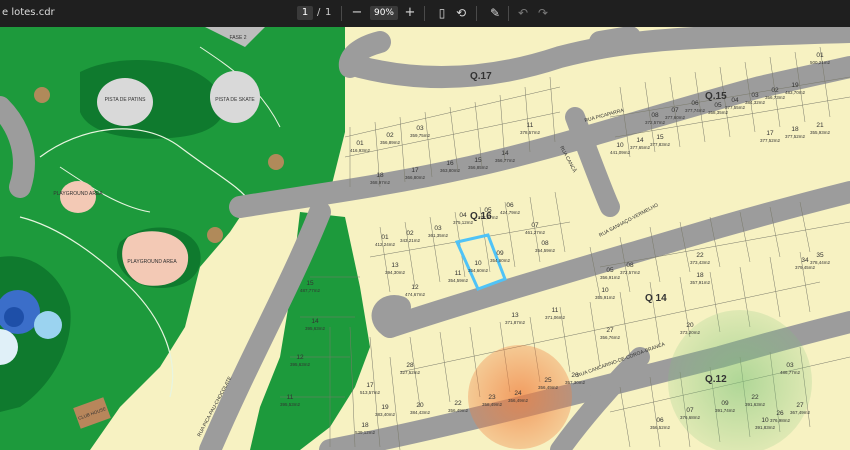 The height and width of the screenshot is (450, 850). I want to click on lot-area: 378,44m2, so click(820, 262).